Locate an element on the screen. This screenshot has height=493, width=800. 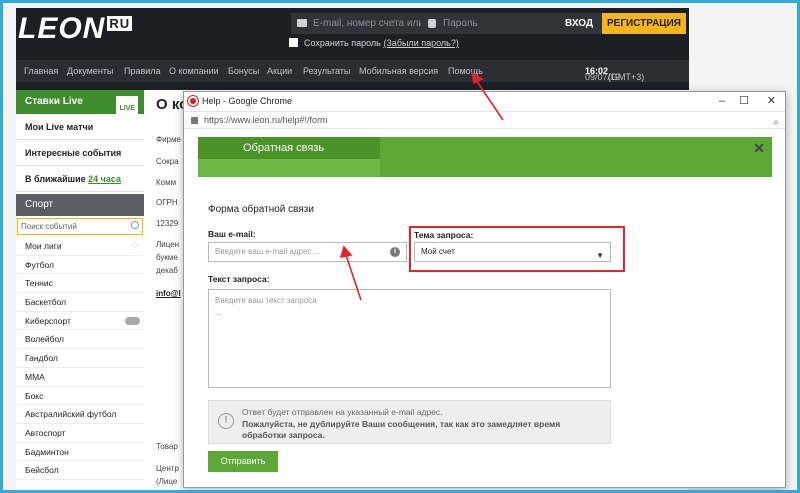
sidebar-item-mma: ММА is located at coordinates (80, 377).